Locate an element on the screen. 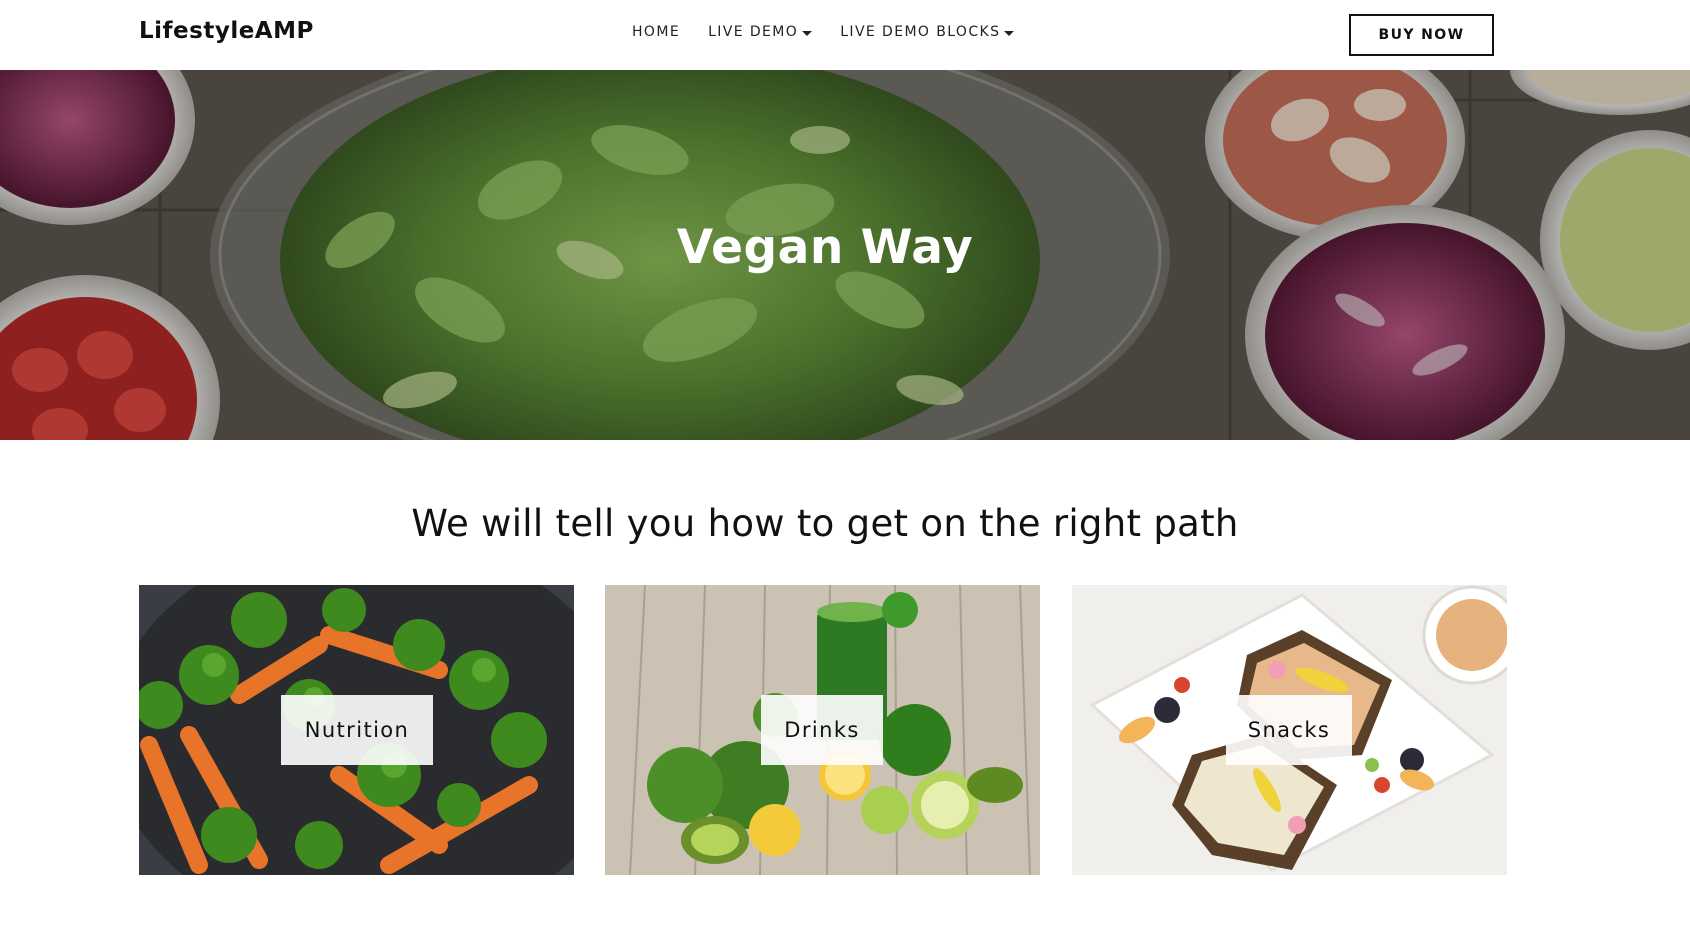  card-snacks: Snacks is located at coordinates (1289, 730).